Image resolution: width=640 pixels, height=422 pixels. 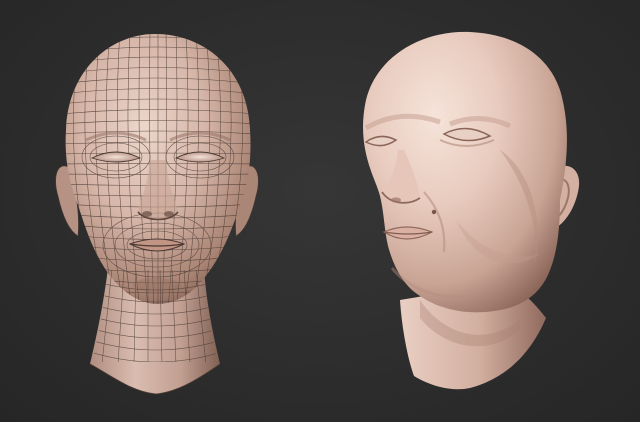 What do you see at coordinates (434, 212) in the screenshot?
I see `right-model-mole` at bounding box center [434, 212].